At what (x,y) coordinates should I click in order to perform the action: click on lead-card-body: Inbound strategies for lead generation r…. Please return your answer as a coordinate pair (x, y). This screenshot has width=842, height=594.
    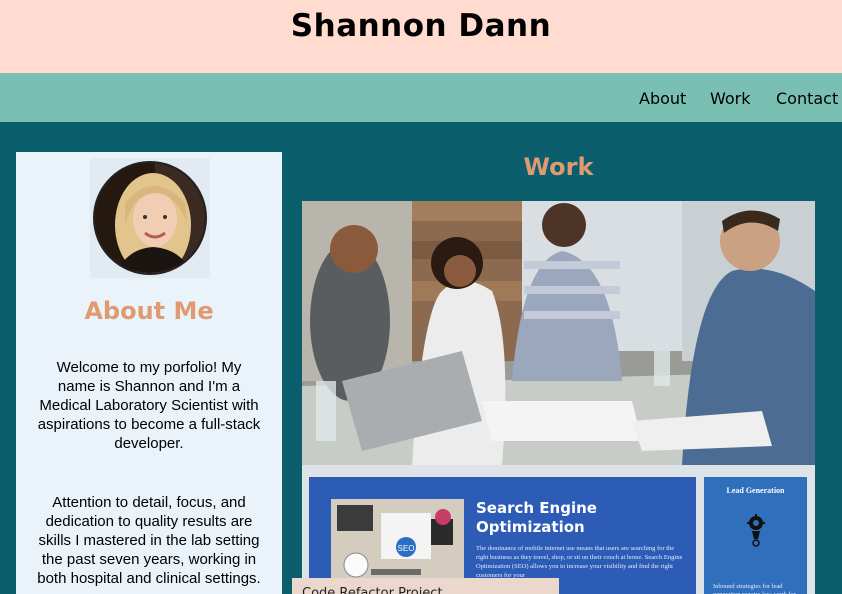
    Looking at the image, I should click on (754, 588).